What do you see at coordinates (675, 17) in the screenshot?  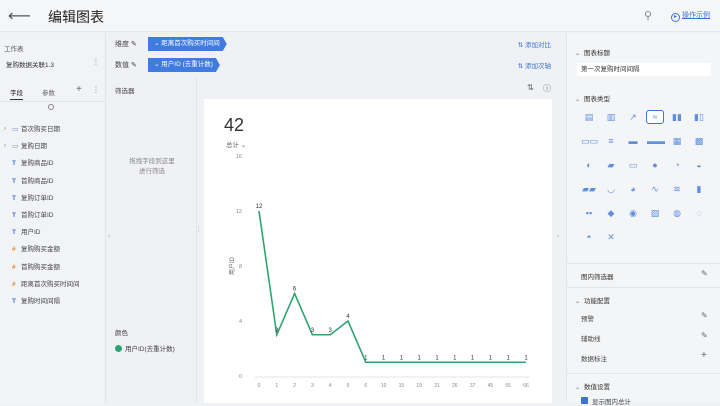 I see `play-icon: ▸` at bounding box center [675, 17].